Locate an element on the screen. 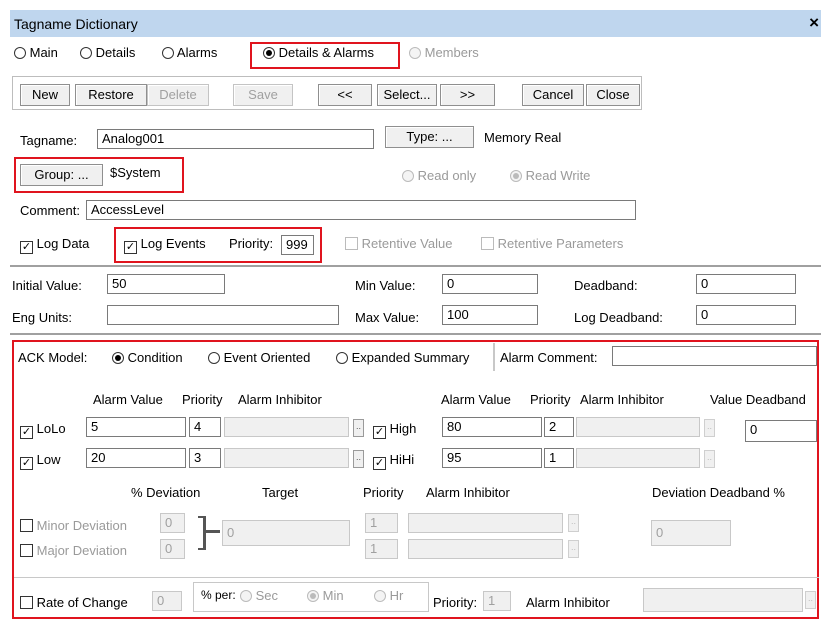  max-value-input: 100 is located at coordinates (490, 315).